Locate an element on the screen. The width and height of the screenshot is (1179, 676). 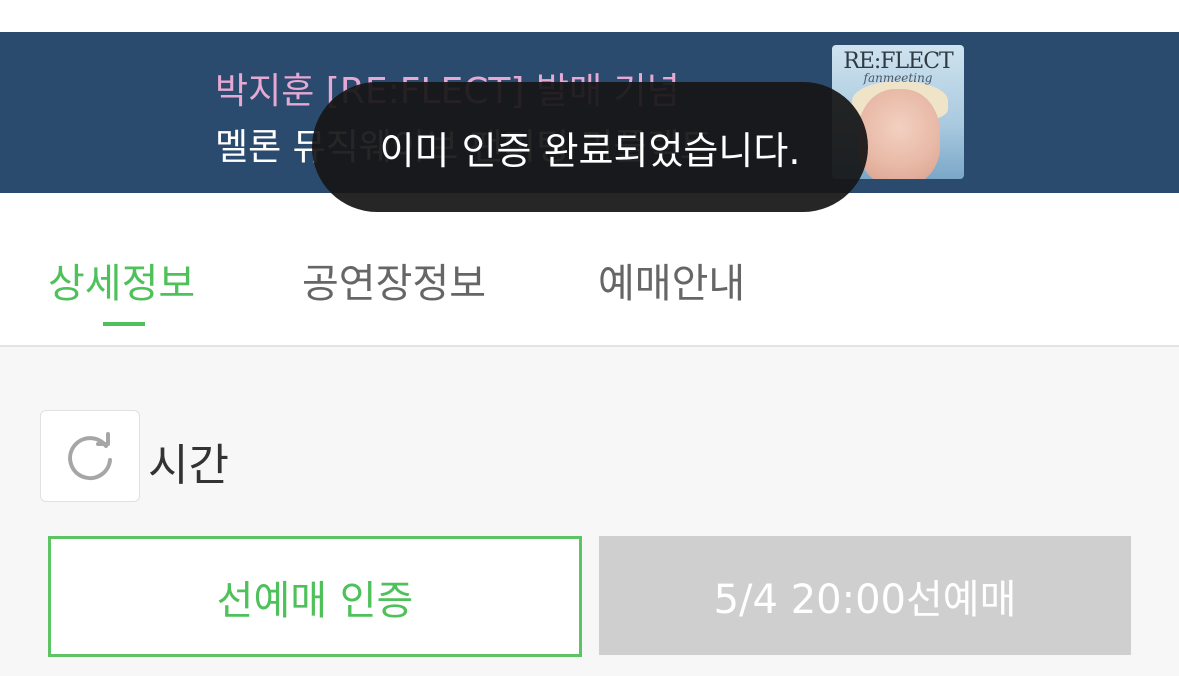
tab-booking-guide: 예매안내 is located at coordinates (671, 280).